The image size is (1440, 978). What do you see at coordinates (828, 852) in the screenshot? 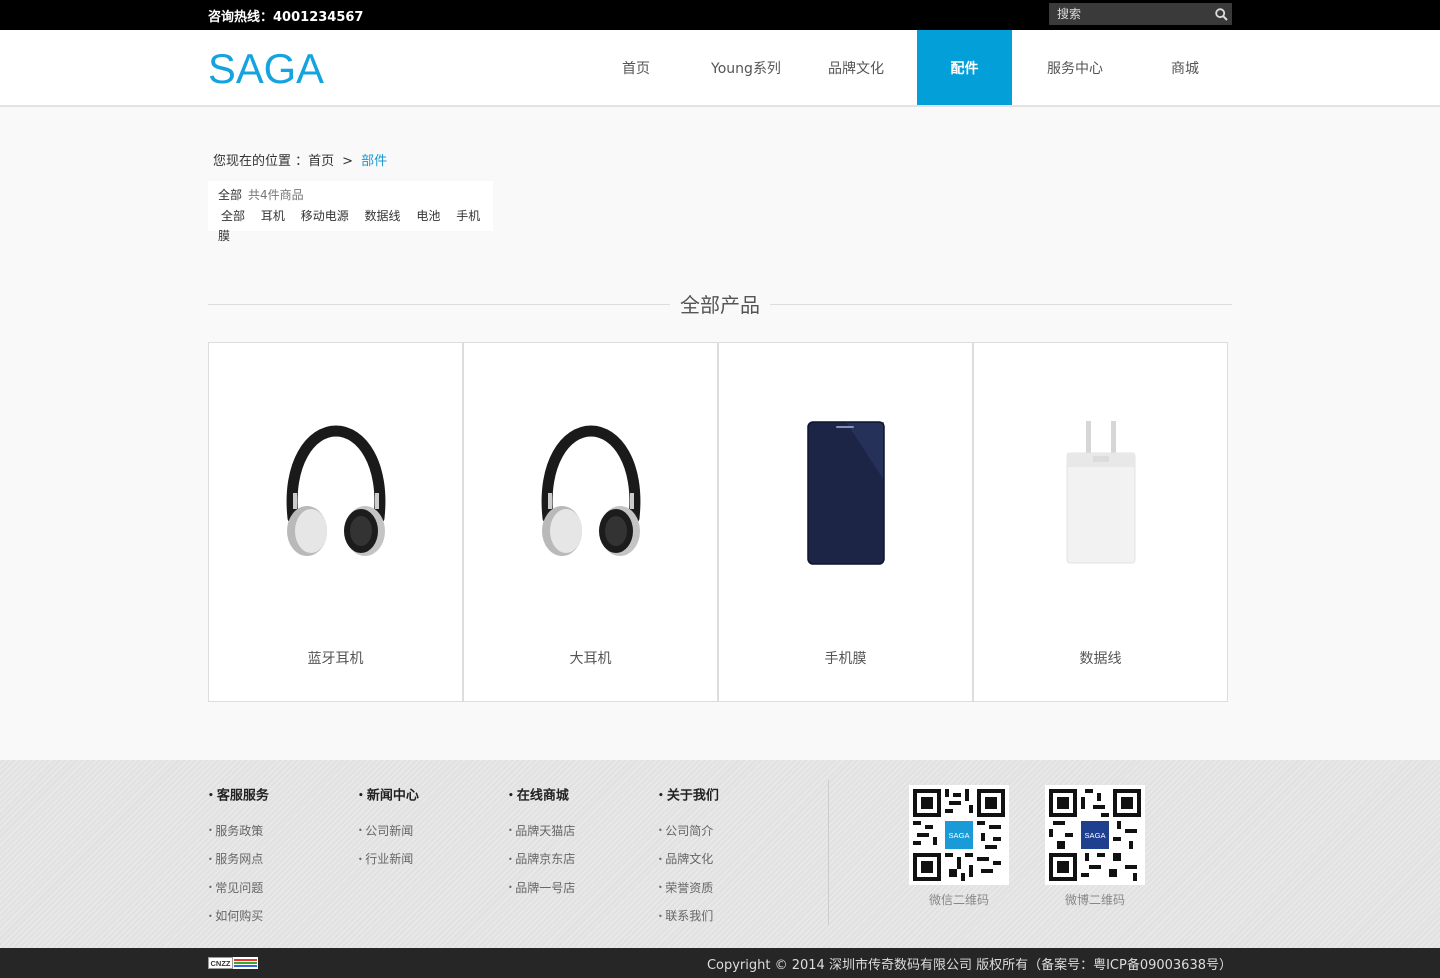
I see `footer-divider` at bounding box center [828, 852].